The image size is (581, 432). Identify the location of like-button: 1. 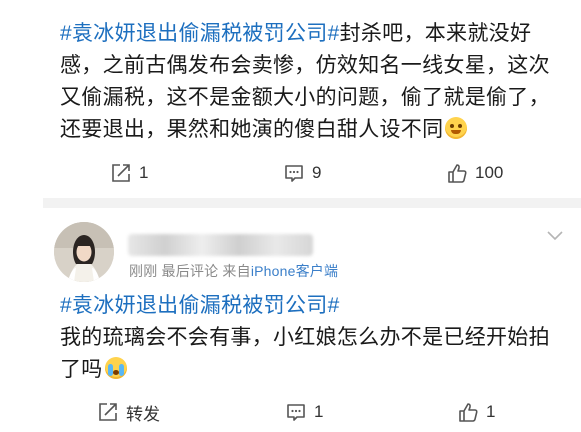
(476, 412).